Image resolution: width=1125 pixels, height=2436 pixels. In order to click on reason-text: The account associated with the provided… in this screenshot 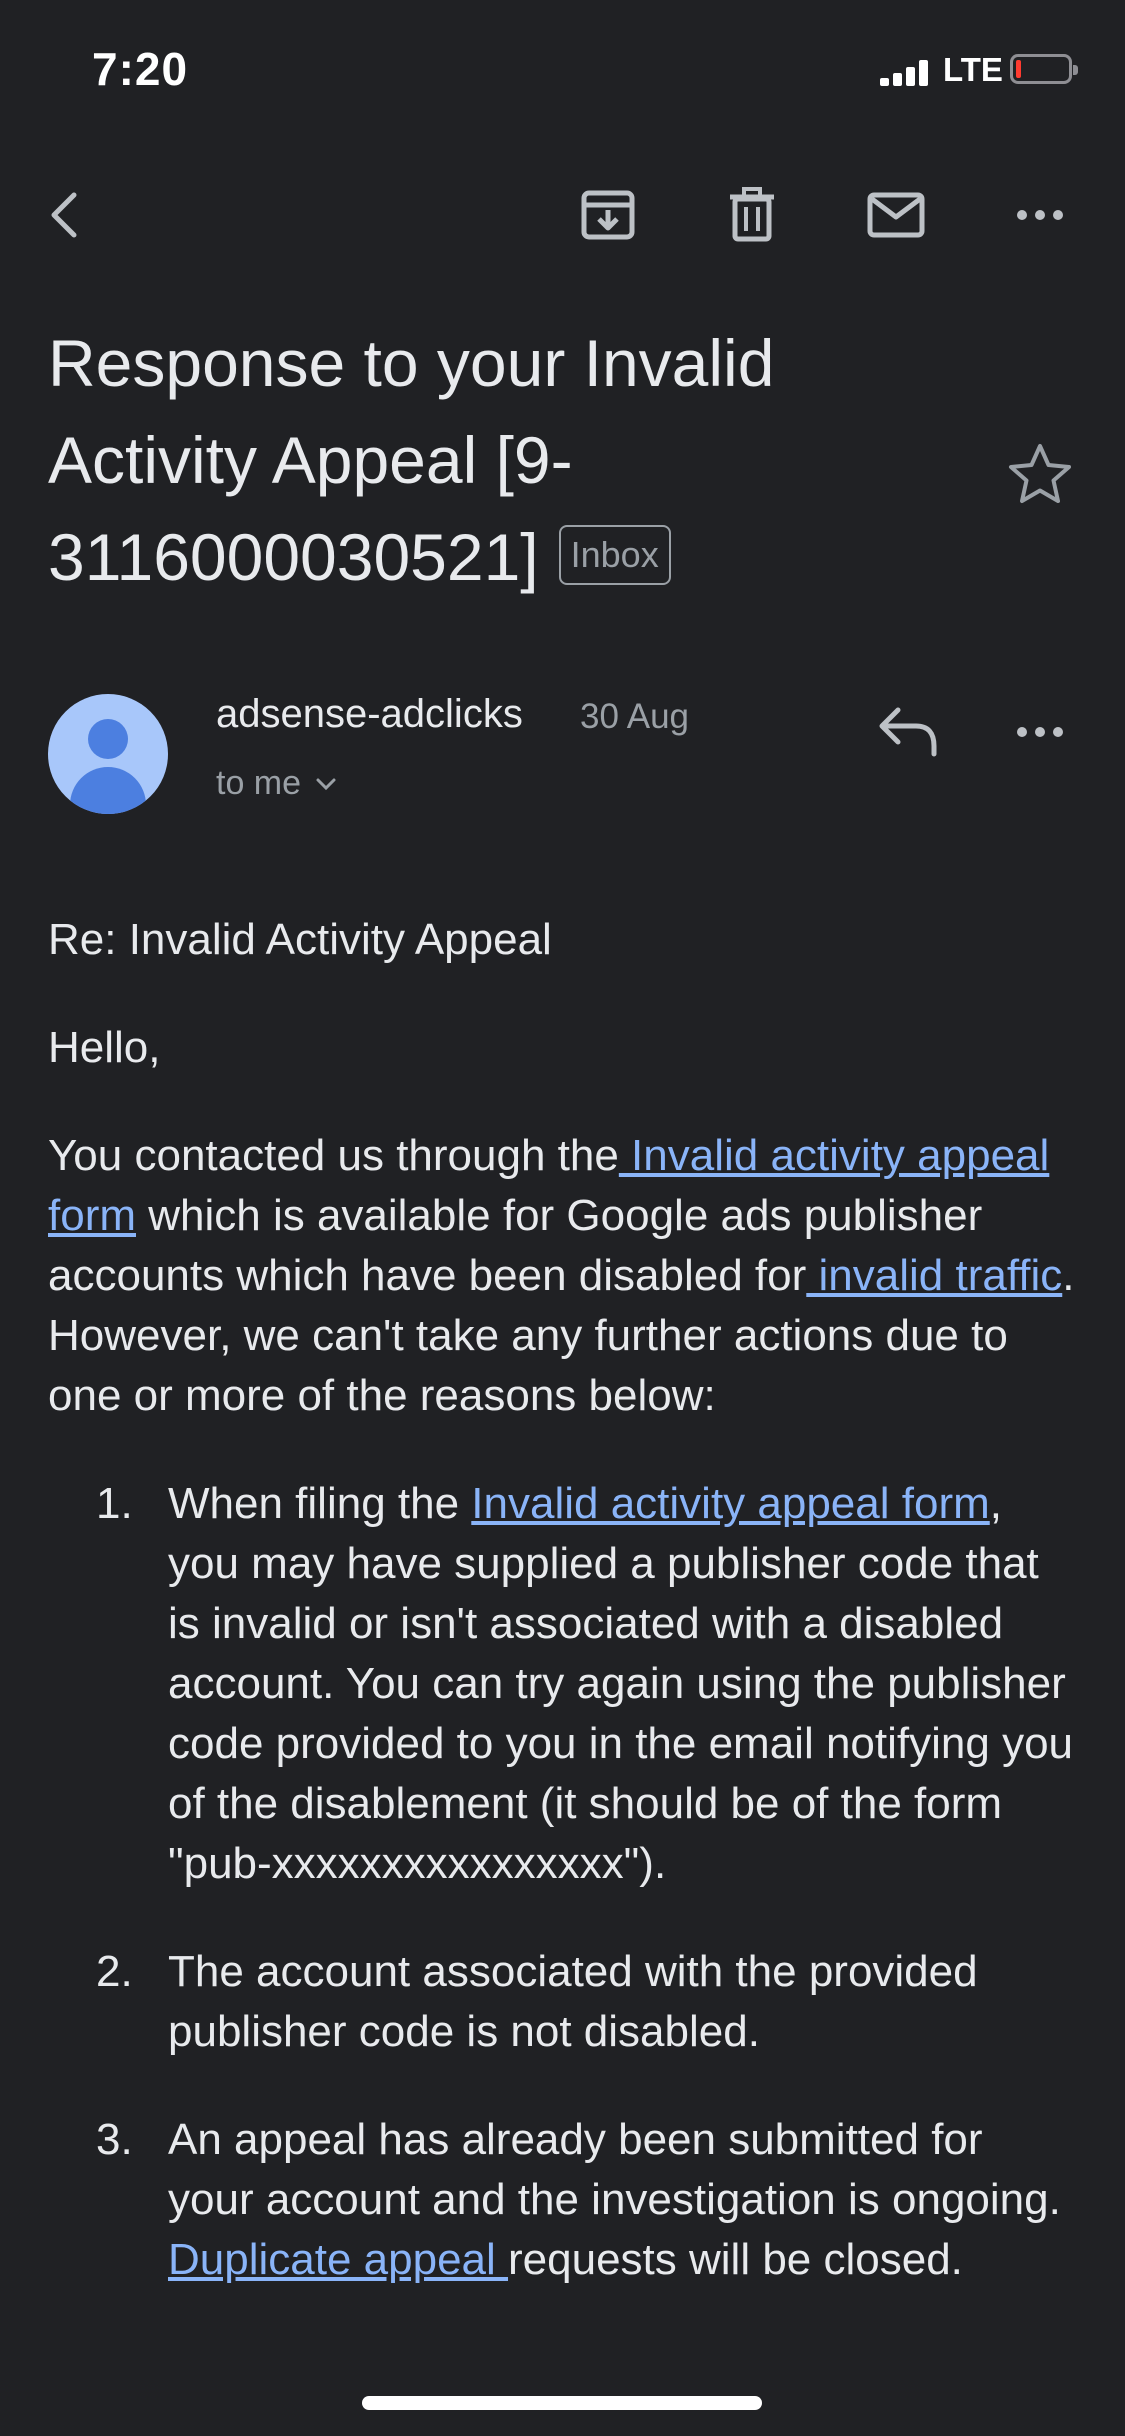, I will do `click(573, 2001)`.